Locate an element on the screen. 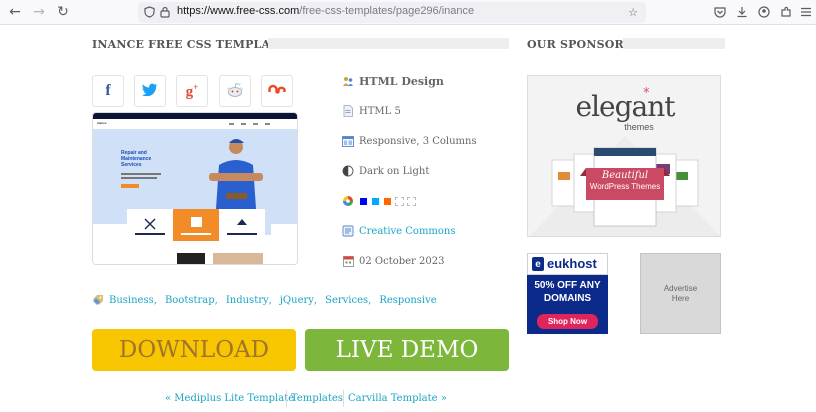 The width and height of the screenshot is (816, 412). share-googleplus-button: g+ is located at coordinates (192, 91).